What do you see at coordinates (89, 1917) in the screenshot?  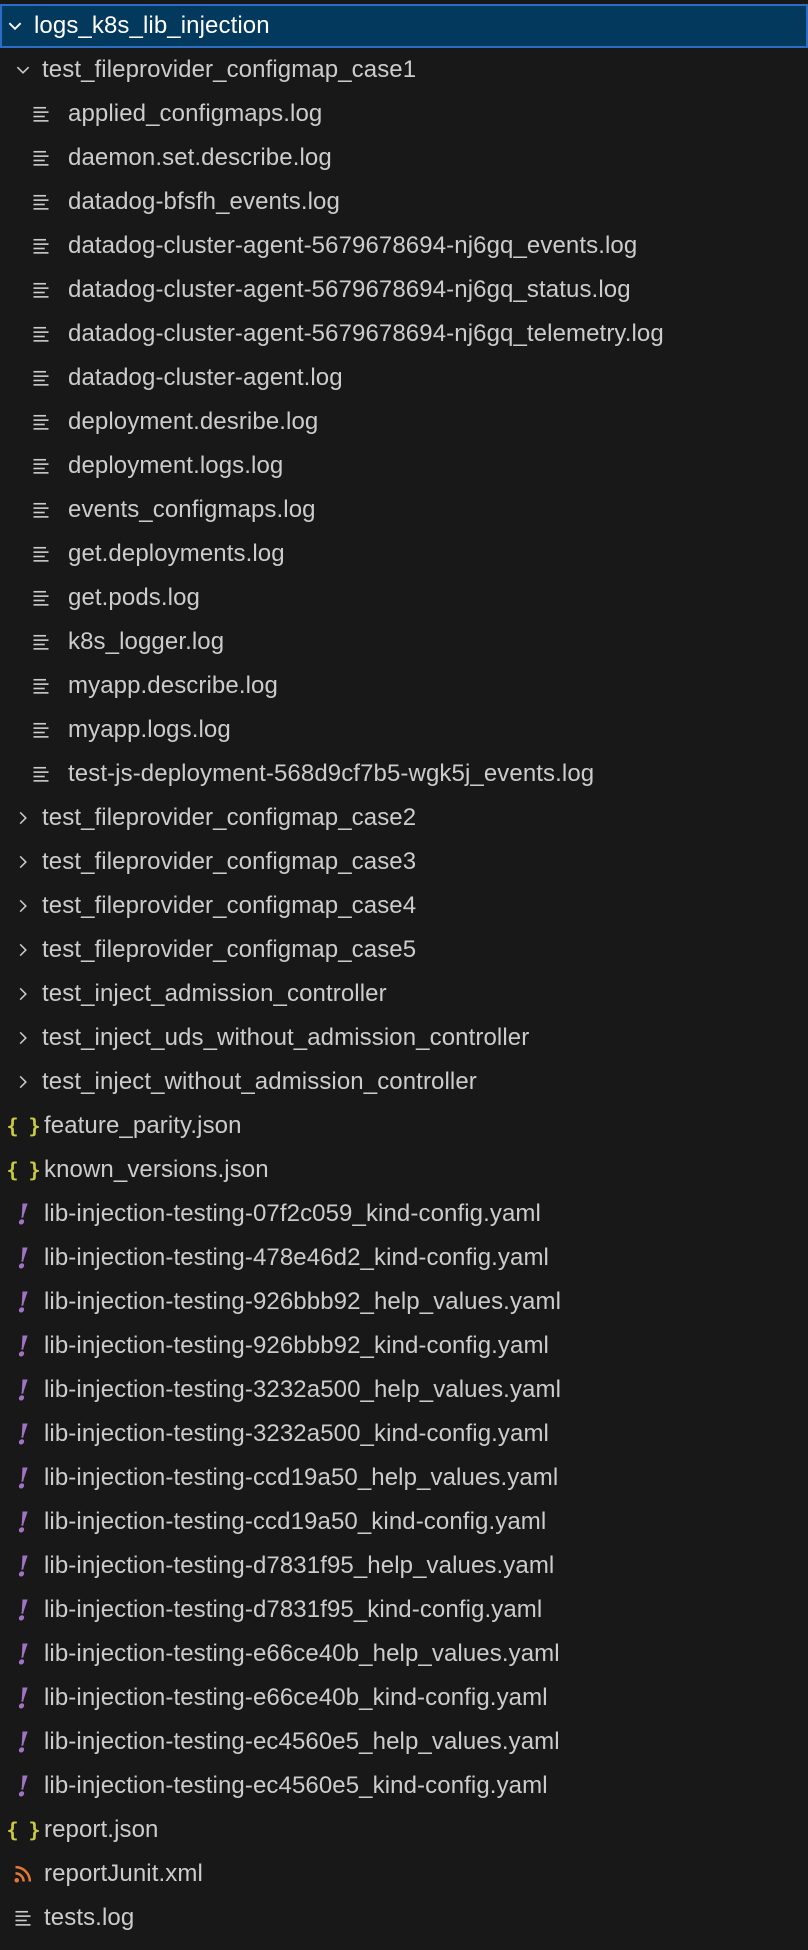 I see `file-label: tests.log` at bounding box center [89, 1917].